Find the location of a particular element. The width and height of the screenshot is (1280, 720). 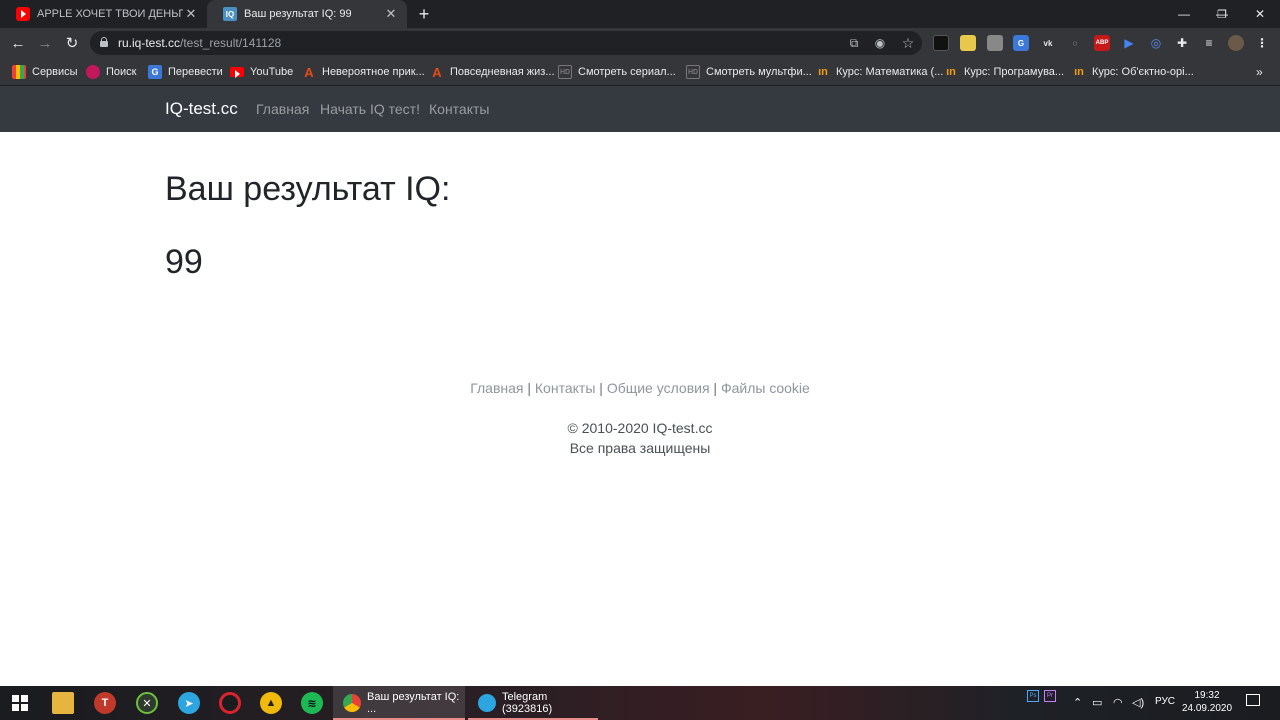

more-bookmarks-icon: » is located at coordinates (1259, 72).